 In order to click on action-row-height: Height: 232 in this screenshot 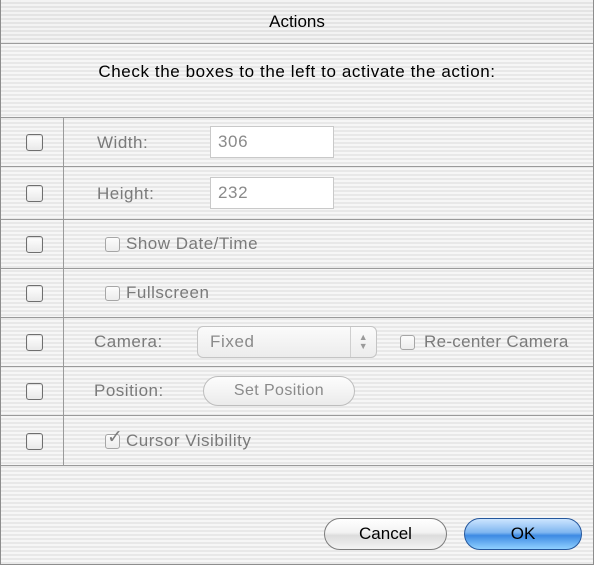, I will do `click(297, 193)`.